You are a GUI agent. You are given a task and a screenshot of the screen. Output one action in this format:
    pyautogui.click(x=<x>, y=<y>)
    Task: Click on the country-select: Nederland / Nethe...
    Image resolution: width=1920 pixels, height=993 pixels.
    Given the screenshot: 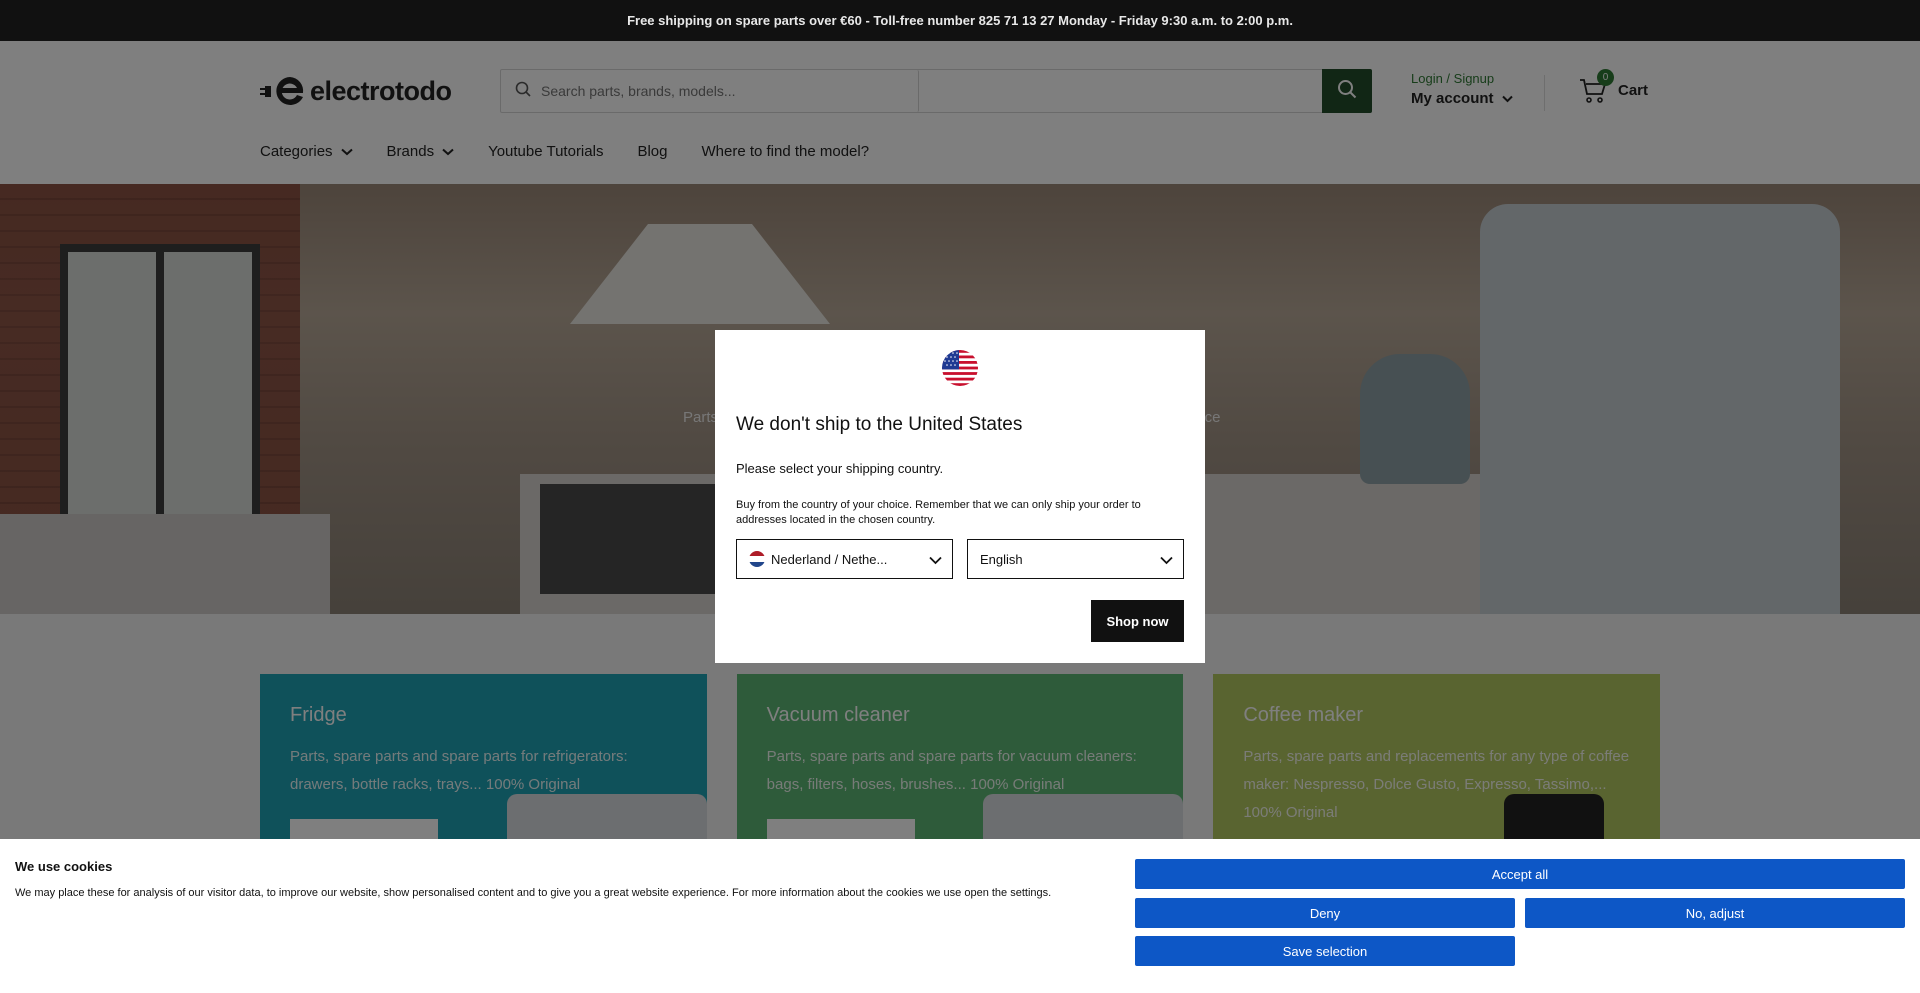 What is the action you would take?
    pyautogui.click(x=844, y=559)
    